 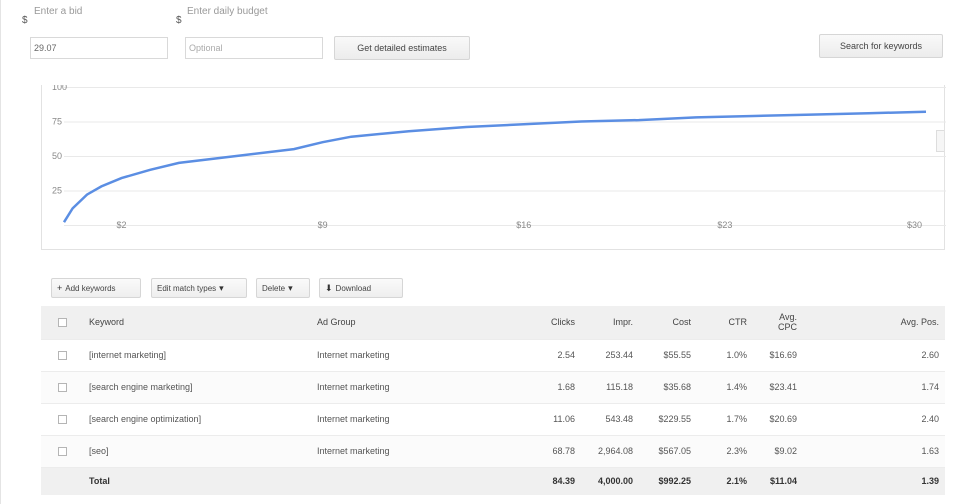 What do you see at coordinates (874, 354) in the screenshot?
I see `avg-pos-cell: 2.60` at bounding box center [874, 354].